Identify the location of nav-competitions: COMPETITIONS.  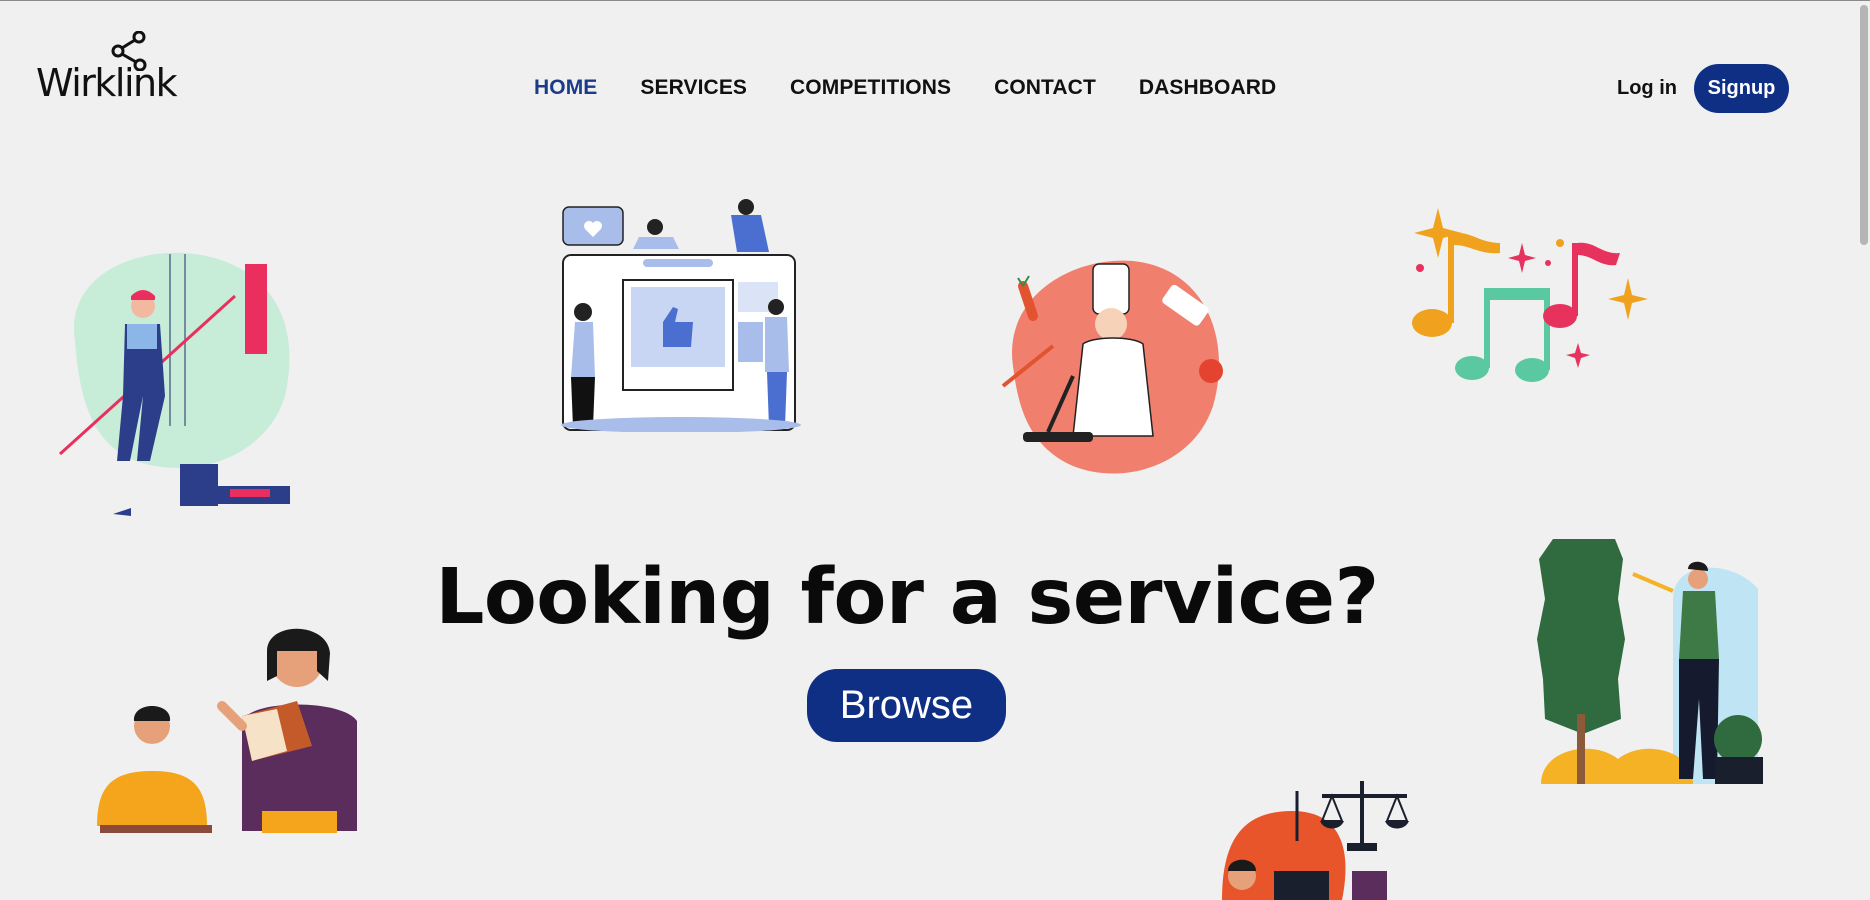
(870, 88).